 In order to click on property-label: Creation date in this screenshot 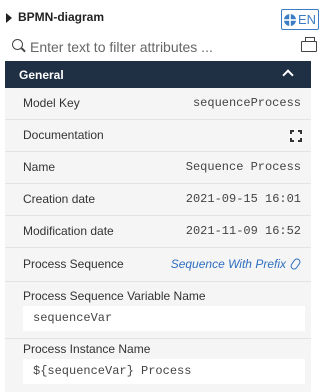, I will do `click(59, 199)`.